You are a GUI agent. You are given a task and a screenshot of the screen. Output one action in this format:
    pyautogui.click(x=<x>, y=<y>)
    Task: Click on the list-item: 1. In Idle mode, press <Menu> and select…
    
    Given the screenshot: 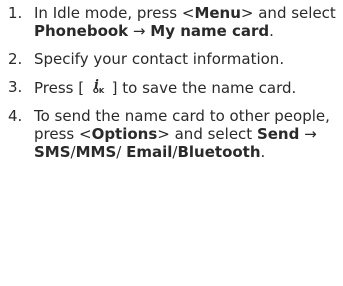 What is the action you would take?
    pyautogui.click(x=171, y=22)
    